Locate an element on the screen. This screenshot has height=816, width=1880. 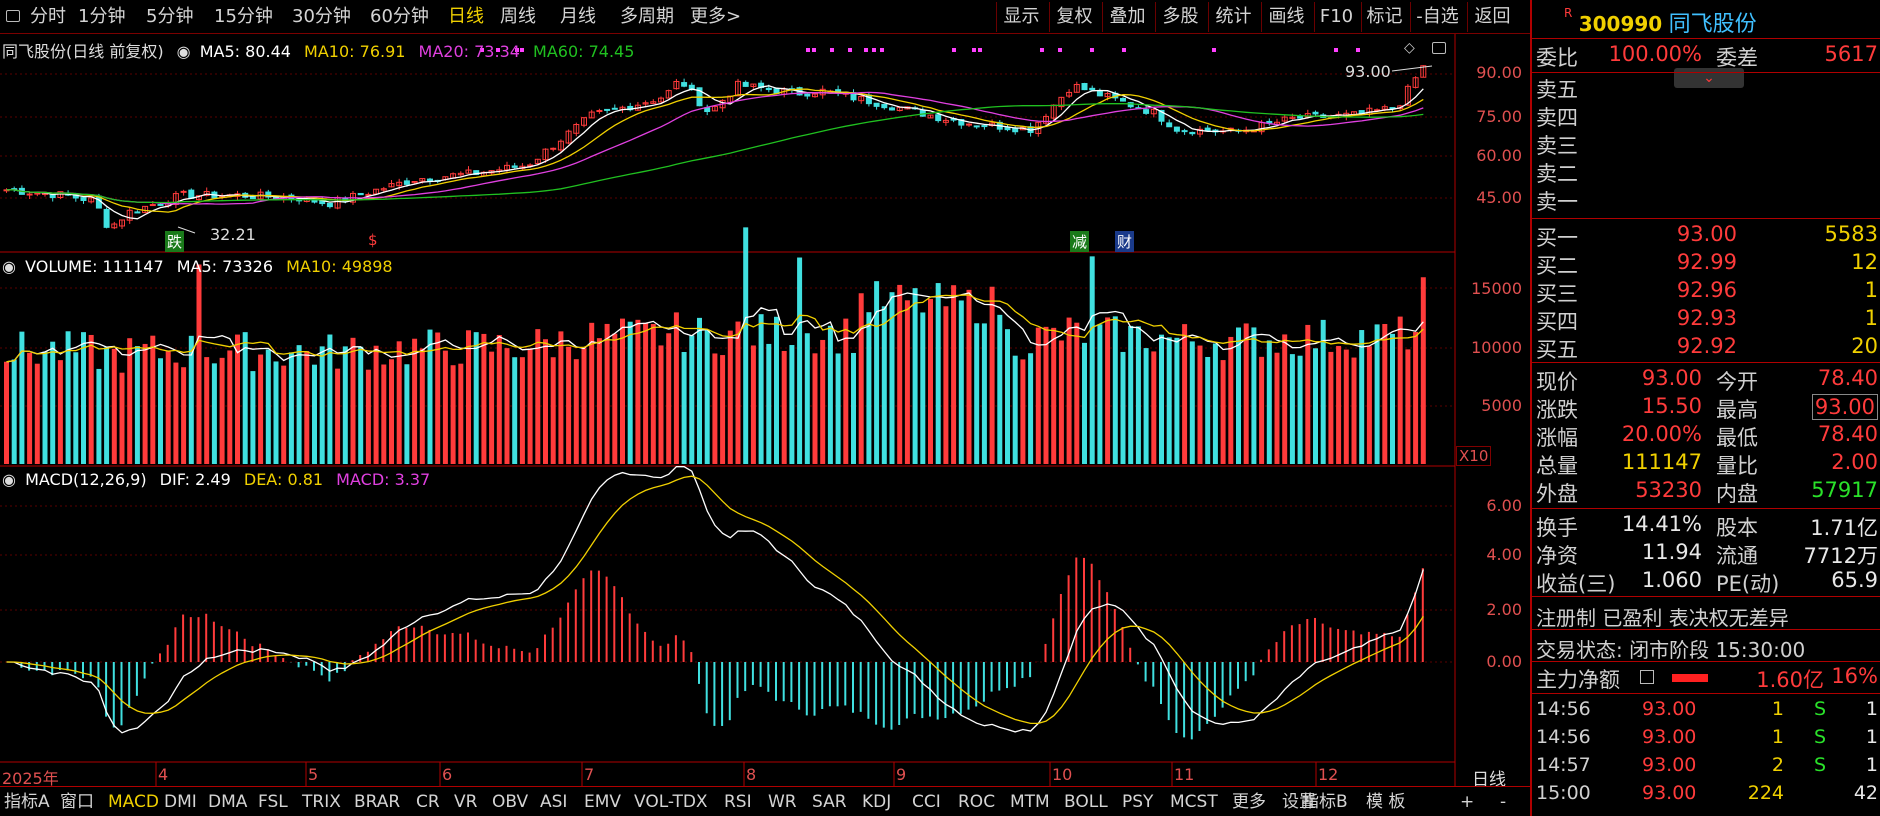
indicator-tab-19: ROC is located at coordinates (976, 802).